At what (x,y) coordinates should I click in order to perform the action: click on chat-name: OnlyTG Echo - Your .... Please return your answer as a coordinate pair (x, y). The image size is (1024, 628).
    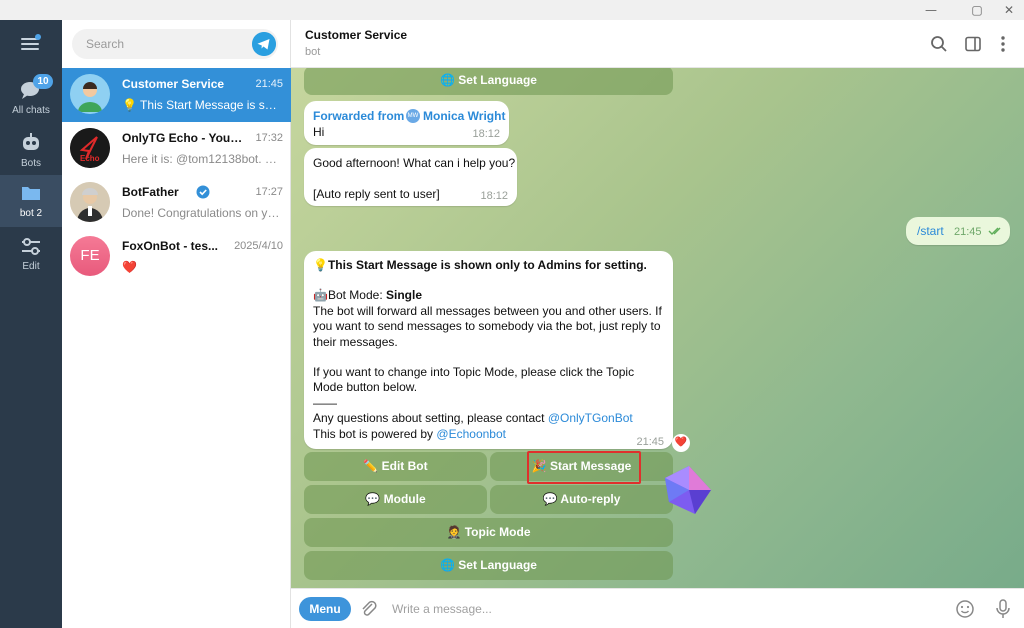
    Looking at the image, I should click on (183, 138).